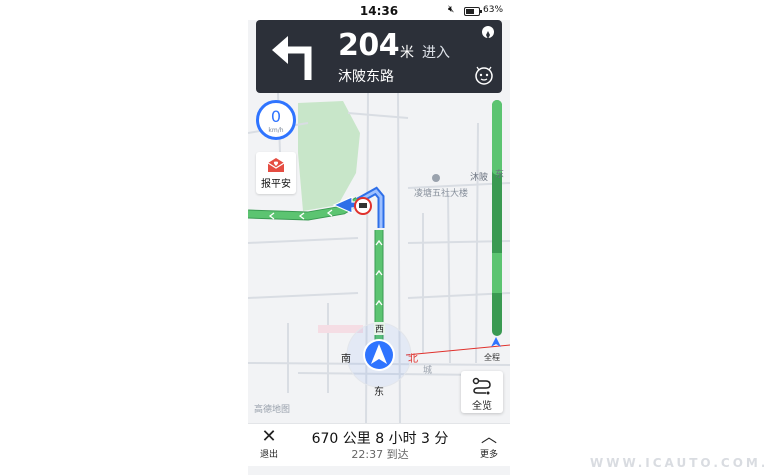 The image size is (764, 475). I want to click on location-arrow-icon, so click(379, 355).